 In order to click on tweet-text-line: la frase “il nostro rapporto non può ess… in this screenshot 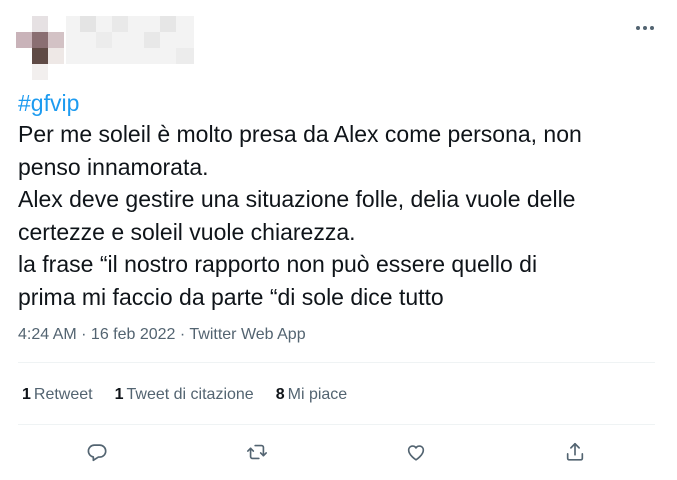, I will do `click(278, 264)`.